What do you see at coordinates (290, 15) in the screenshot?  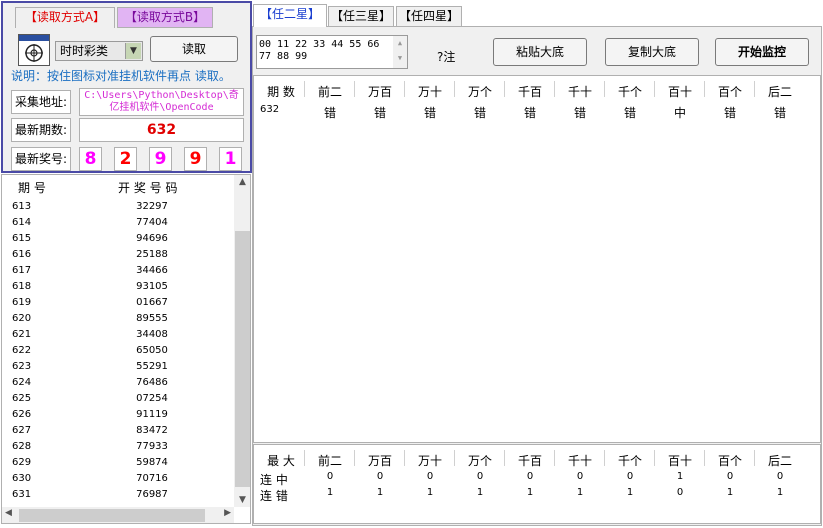 I see `tab-any-two-star: 【任二星】` at bounding box center [290, 15].